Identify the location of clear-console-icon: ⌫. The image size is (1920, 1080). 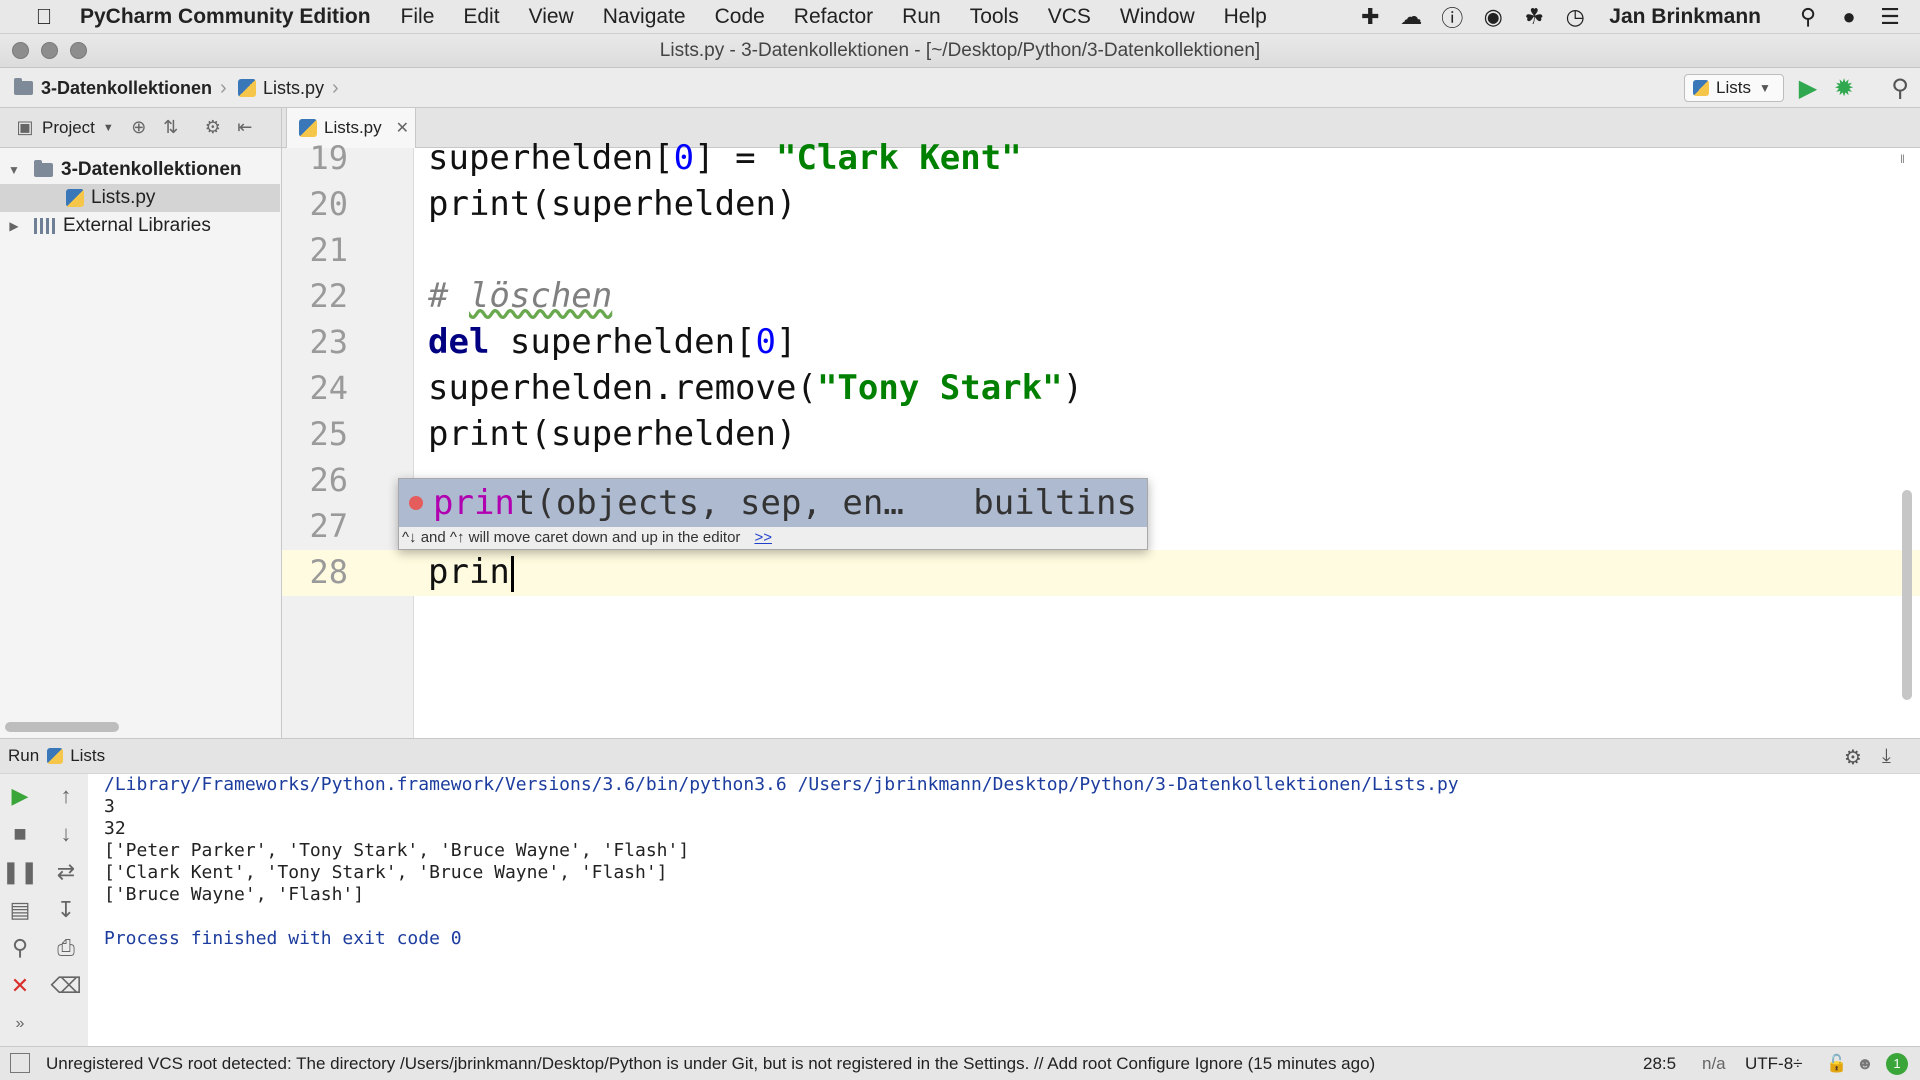
(66, 986).